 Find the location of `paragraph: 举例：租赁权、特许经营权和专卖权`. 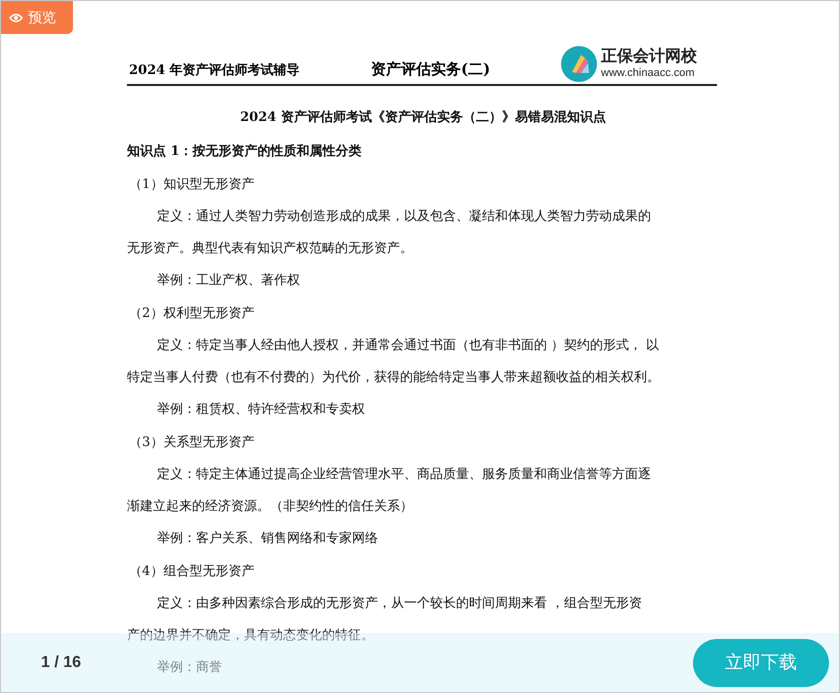

paragraph: 举例：租赁权、特许经营权和专卖权 is located at coordinates (261, 410).